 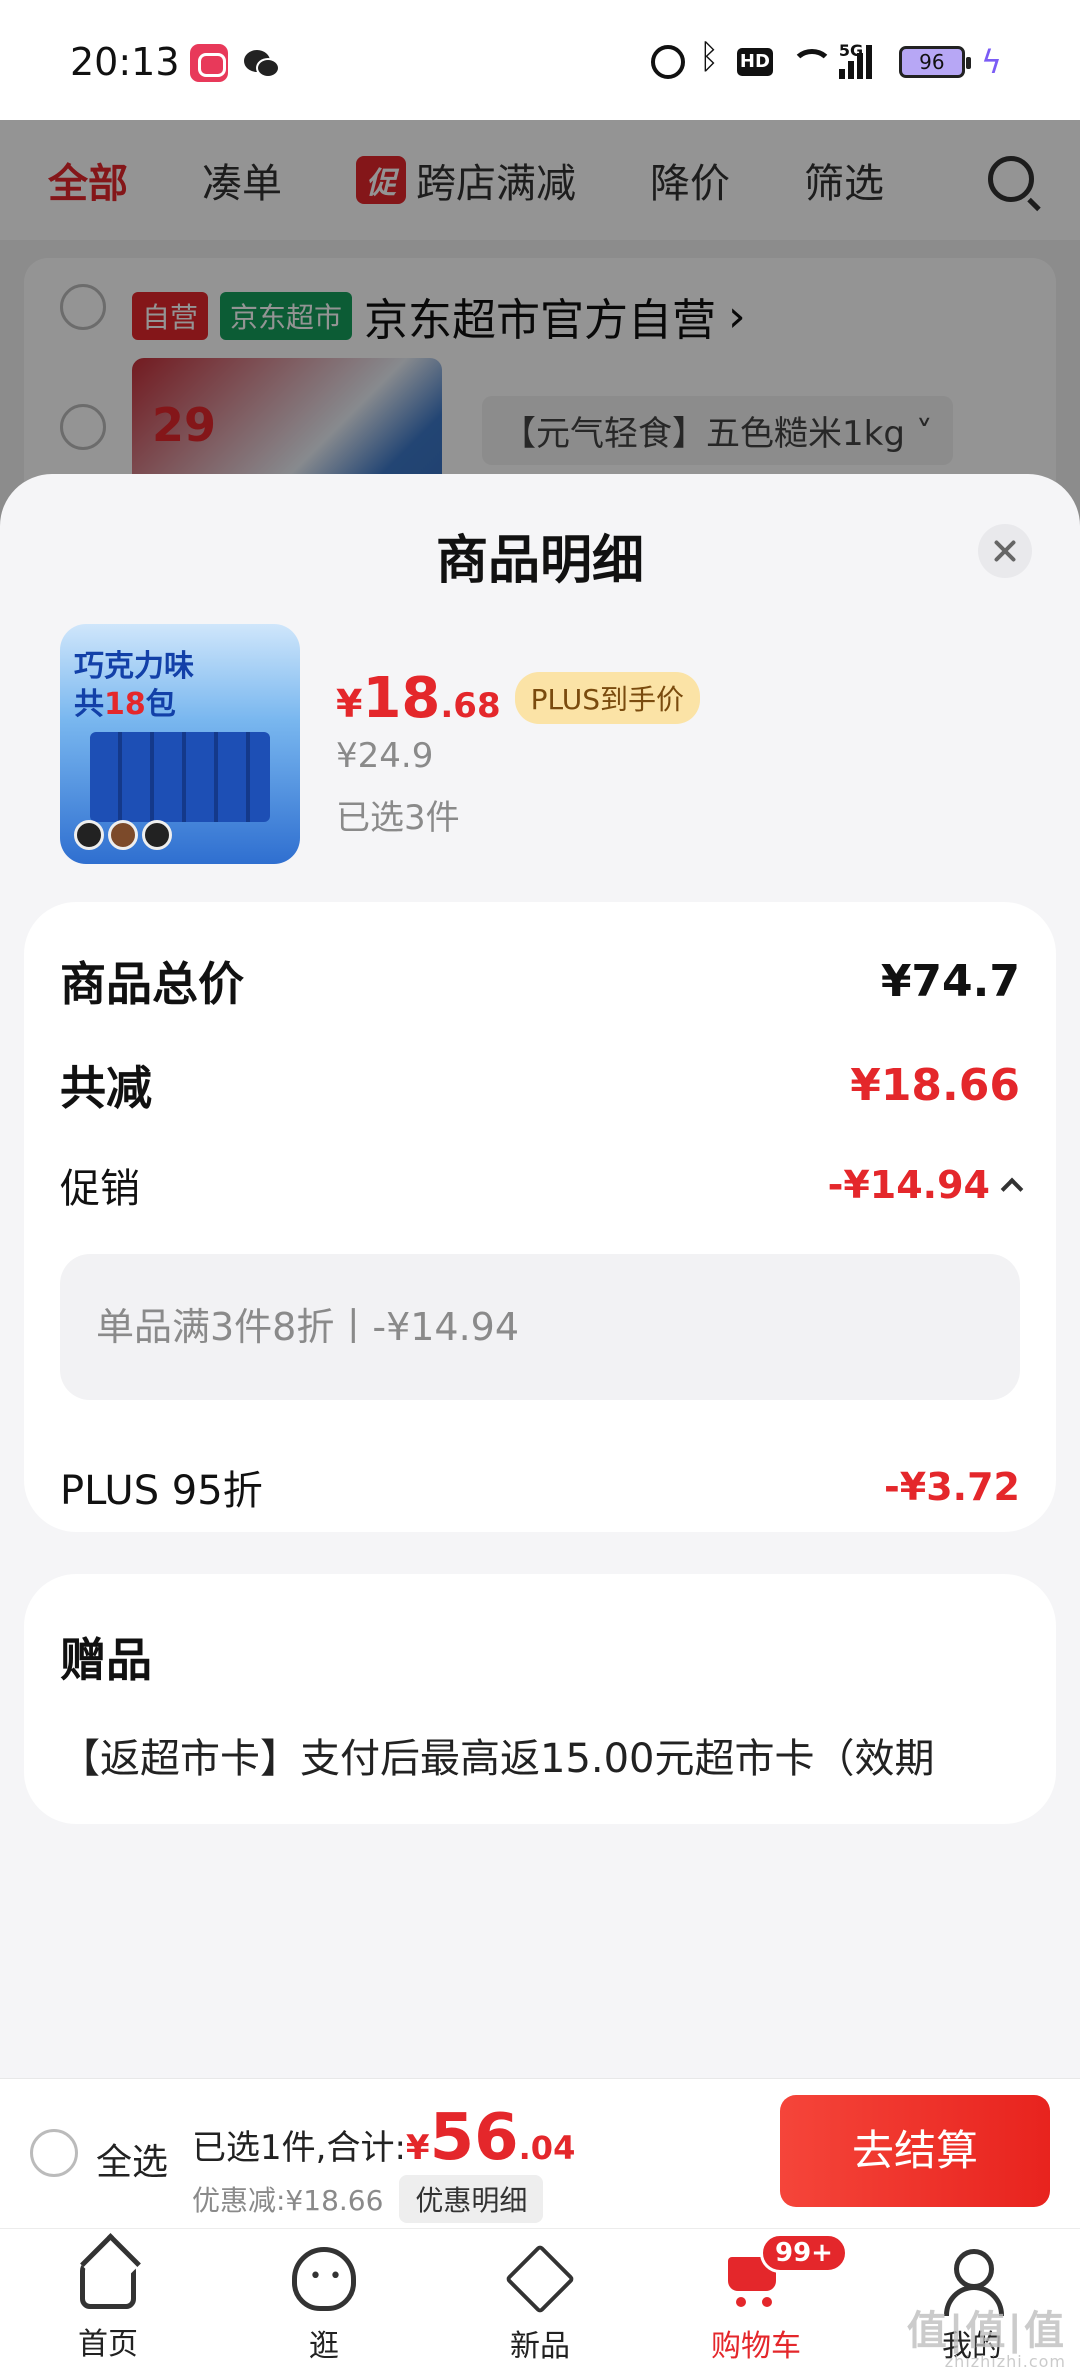 What do you see at coordinates (756, 2346) in the screenshot?
I see `tab-cart-label: 购物车` at bounding box center [756, 2346].